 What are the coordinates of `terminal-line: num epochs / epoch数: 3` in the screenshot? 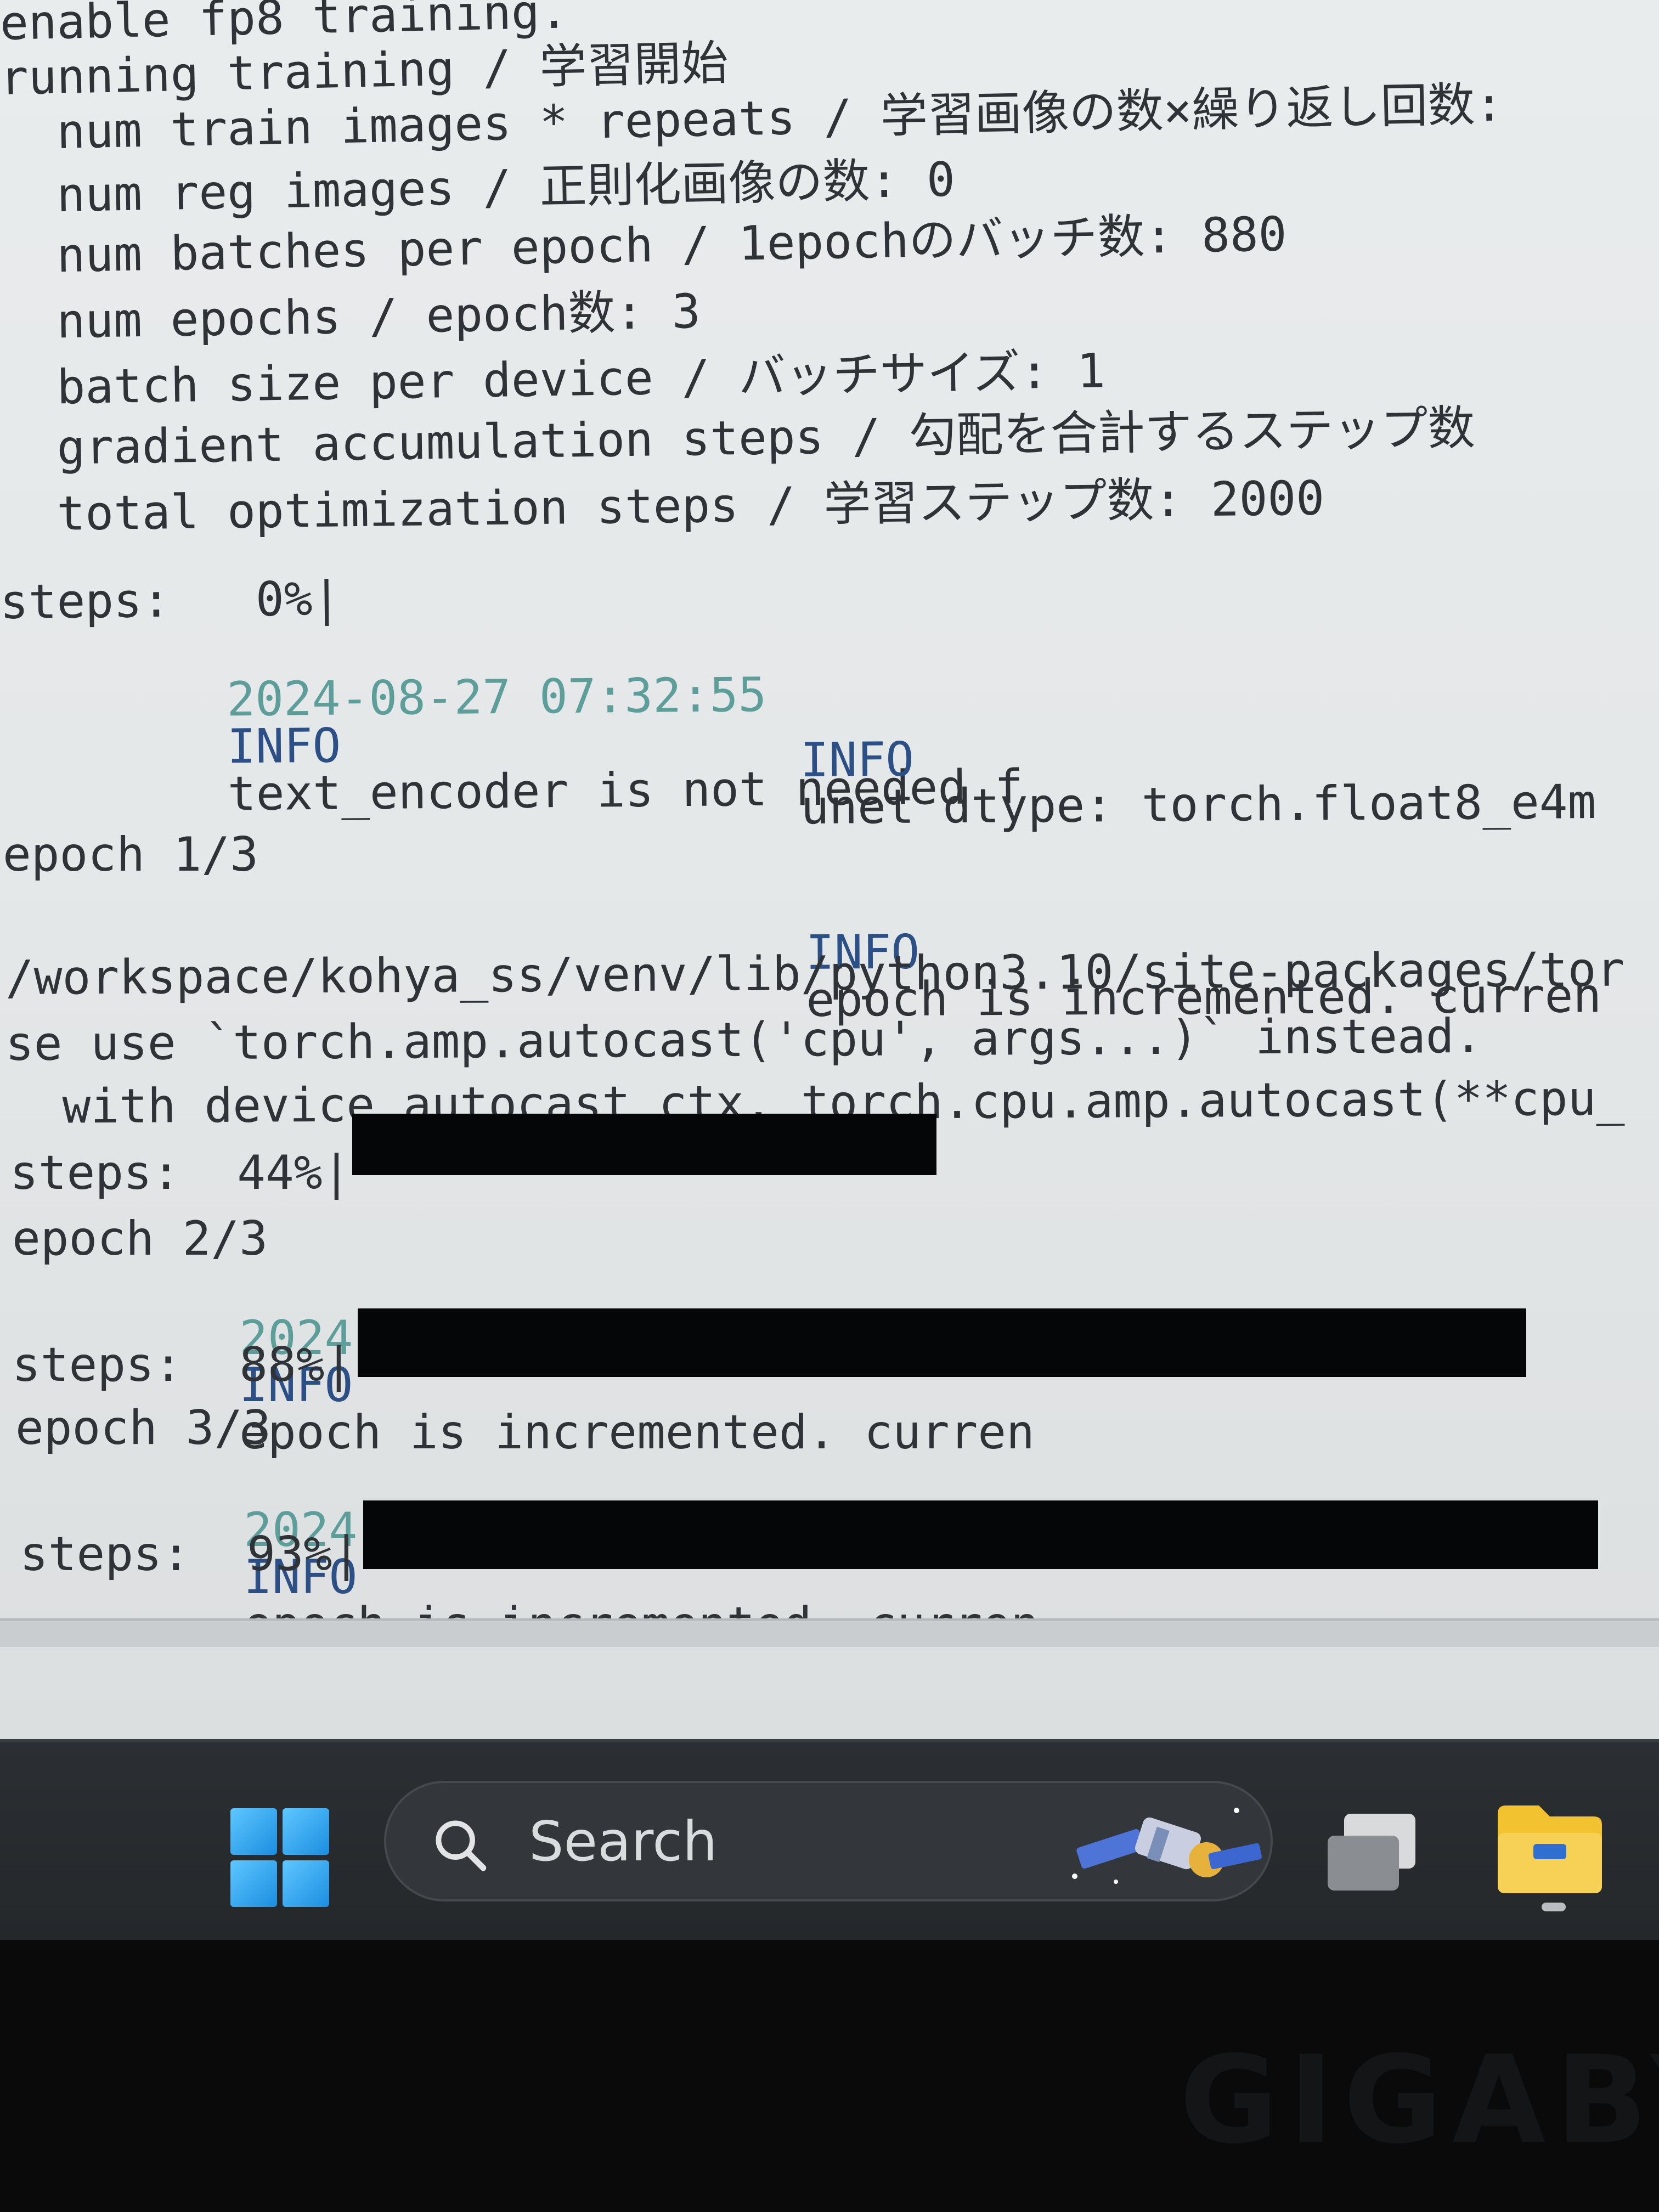 It's located at (350, 317).